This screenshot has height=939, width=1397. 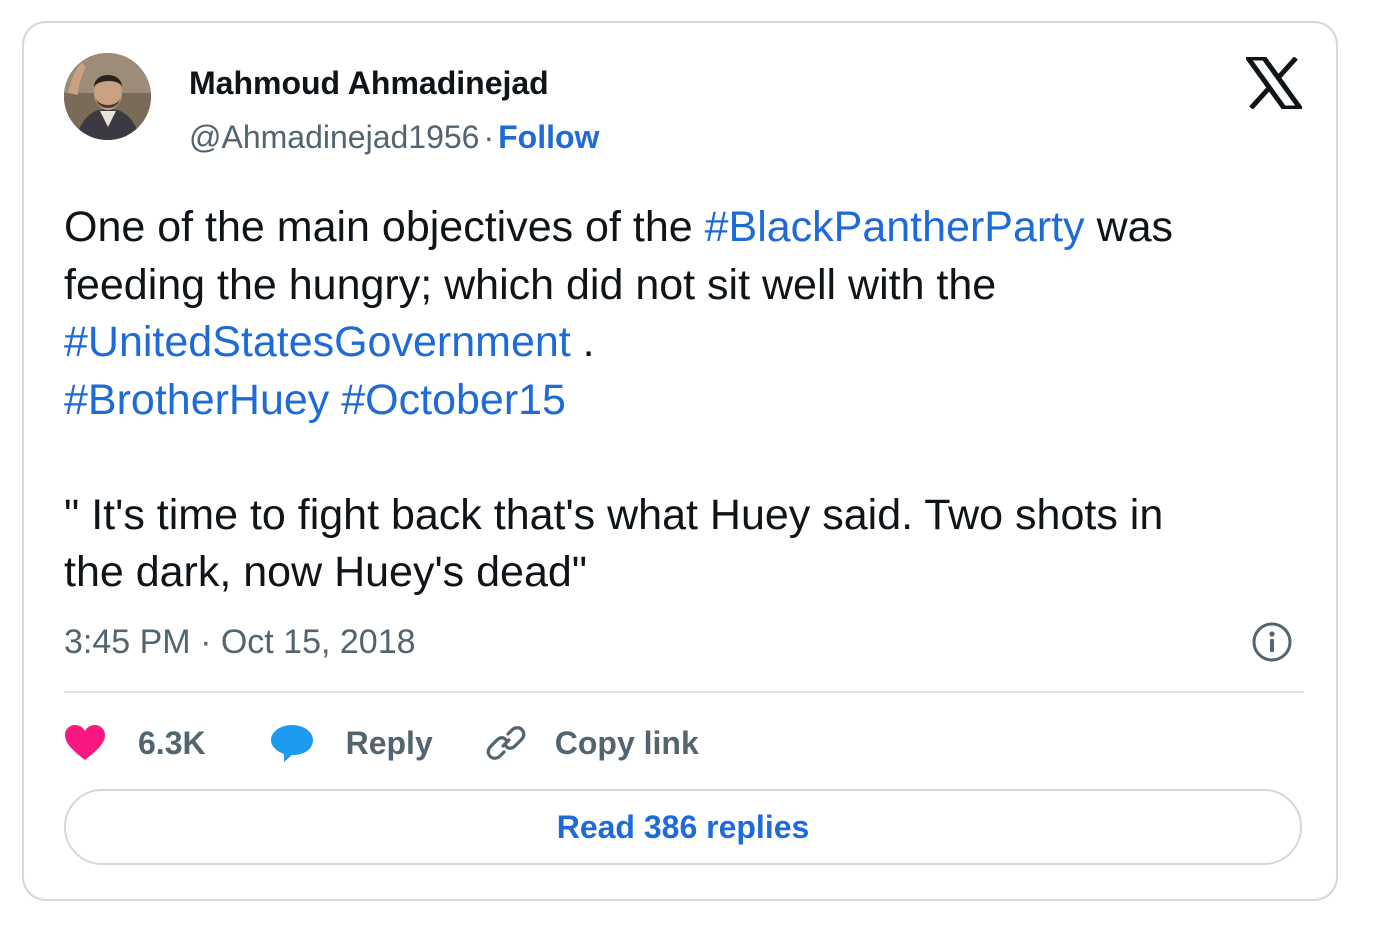 What do you see at coordinates (582, 342) in the screenshot?
I see `tweet-text-segment: .` at bounding box center [582, 342].